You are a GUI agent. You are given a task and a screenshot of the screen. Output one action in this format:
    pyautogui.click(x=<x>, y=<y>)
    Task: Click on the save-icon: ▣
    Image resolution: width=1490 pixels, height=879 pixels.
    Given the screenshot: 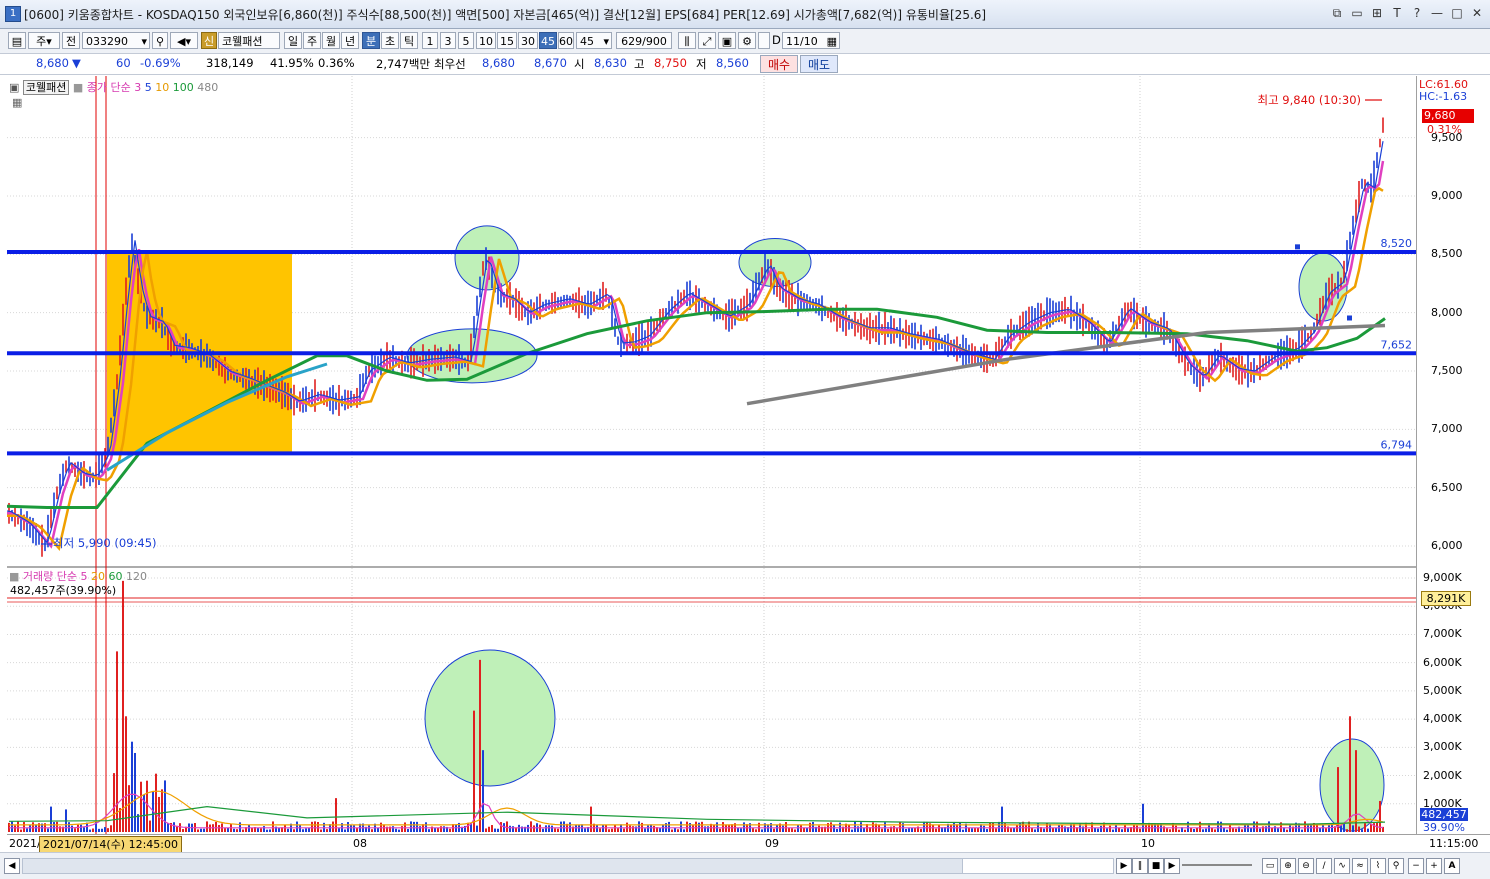 What is the action you would take?
    pyautogui.click(x=727, y=40)
    